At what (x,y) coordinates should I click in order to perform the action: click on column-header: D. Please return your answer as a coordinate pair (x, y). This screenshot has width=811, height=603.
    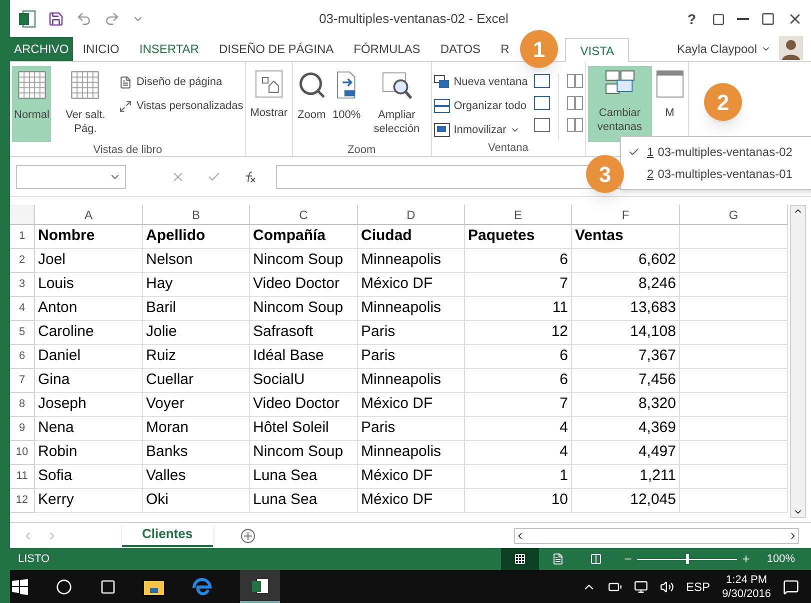
    Looking at the image, I should click on (411, 214).